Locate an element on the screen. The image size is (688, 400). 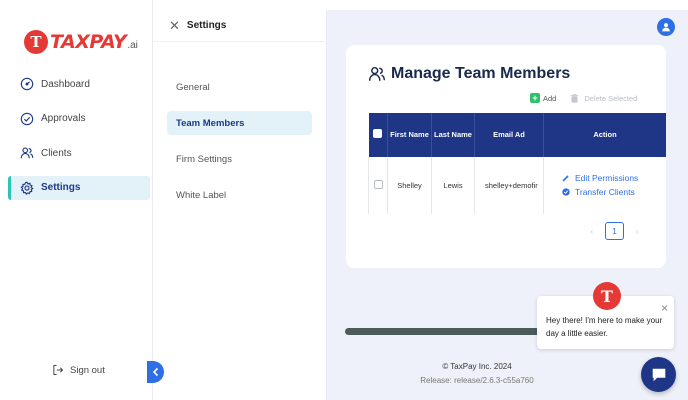
cell-last-name: Lewis is located at coordinates (453, 185).